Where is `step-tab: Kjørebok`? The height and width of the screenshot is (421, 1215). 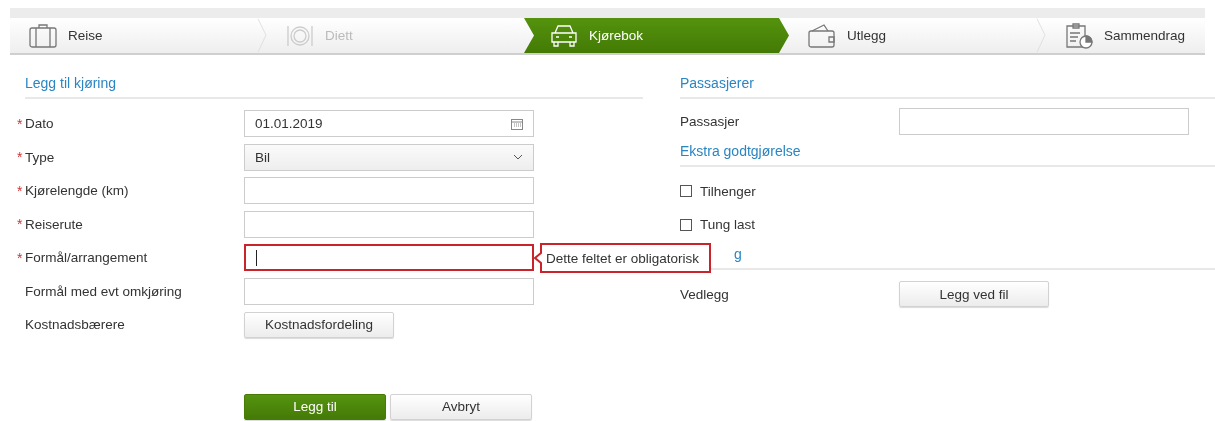 step-tab: Kjørebok is located at coordinates (656, 35).